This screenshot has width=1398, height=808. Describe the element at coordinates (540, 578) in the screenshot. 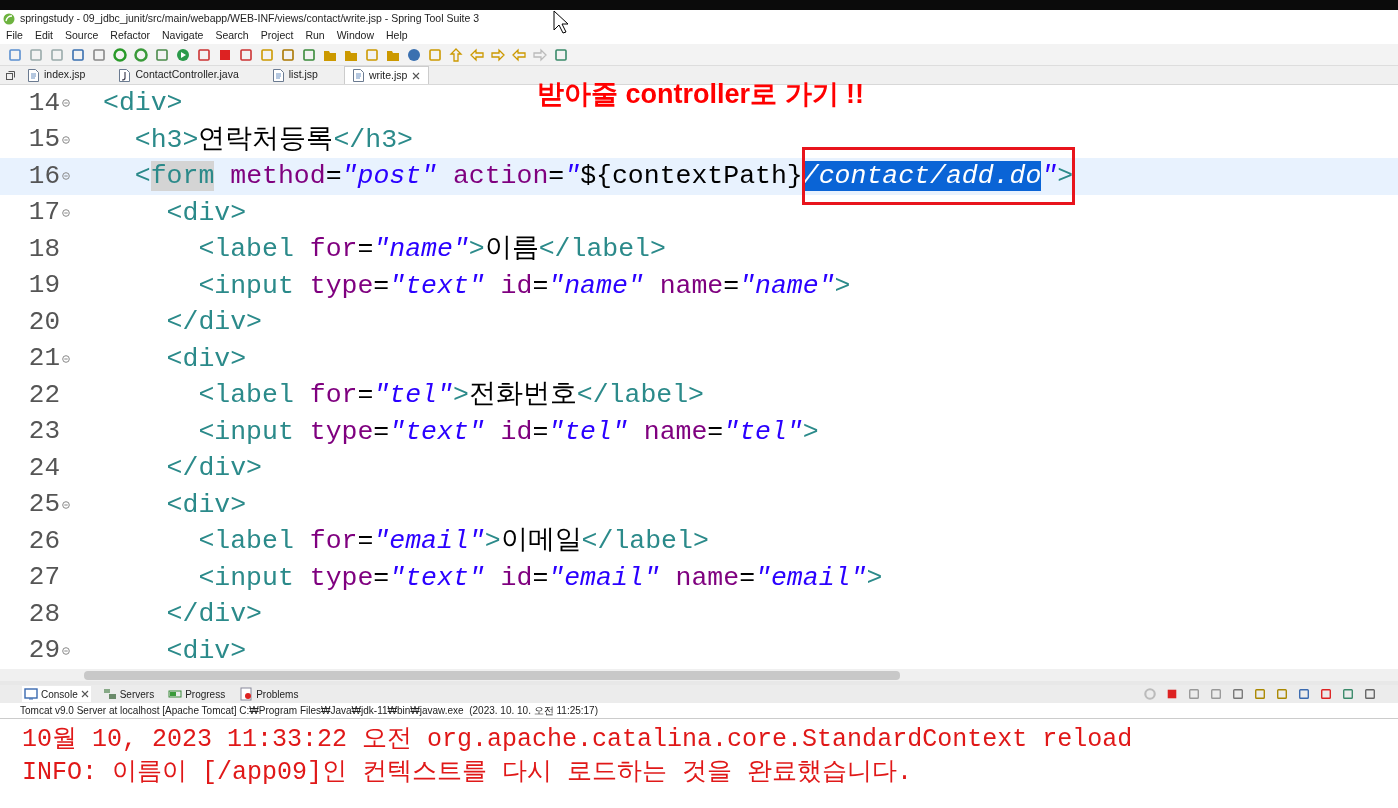

I see `code-line: <input type="text" id="email" name="email">` at that location.